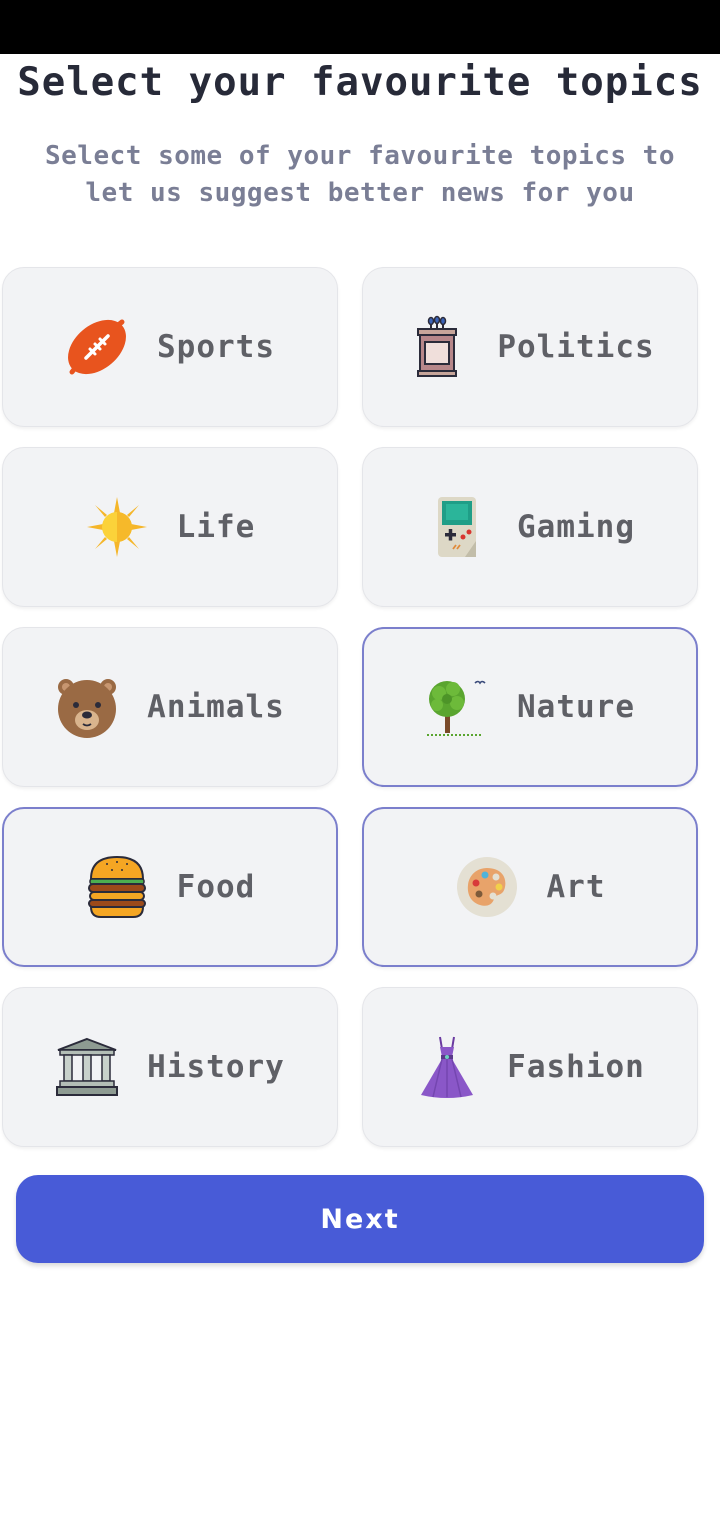 The width and height of the screenshot is (720, 1520). I want to click on topic-card-politics: Politics, so click(530, 347).